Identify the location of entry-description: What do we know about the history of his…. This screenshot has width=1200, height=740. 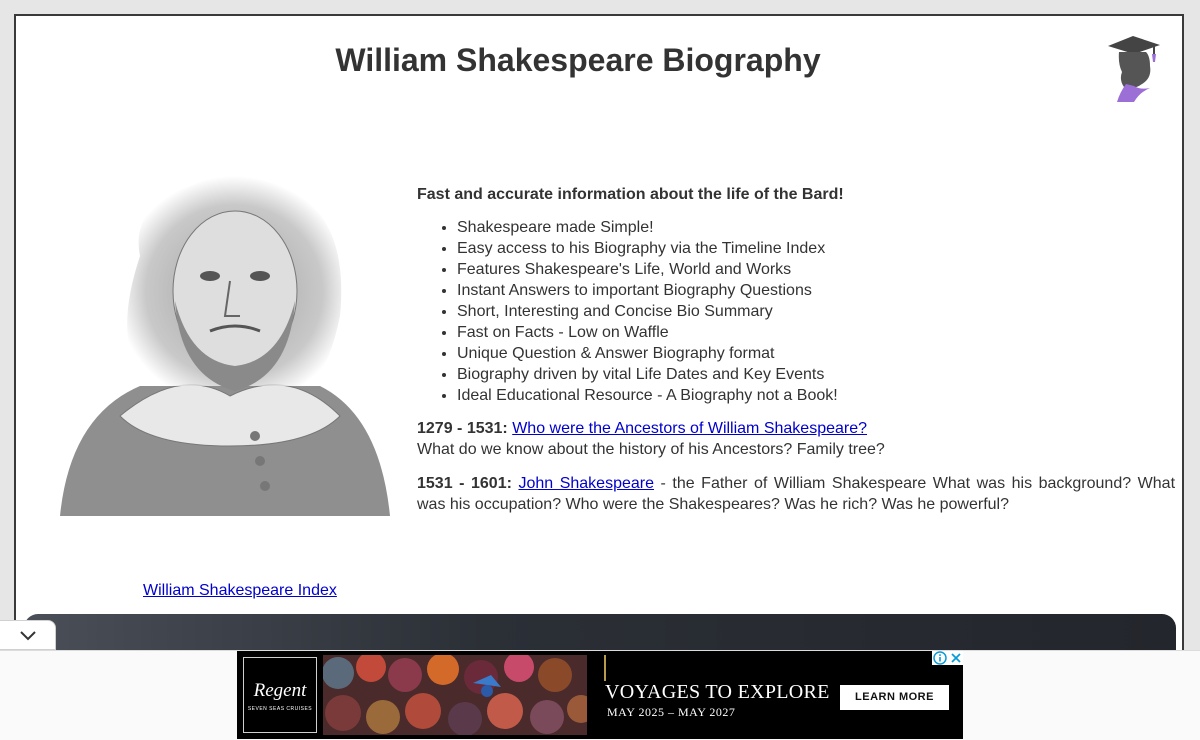
(651, 449).